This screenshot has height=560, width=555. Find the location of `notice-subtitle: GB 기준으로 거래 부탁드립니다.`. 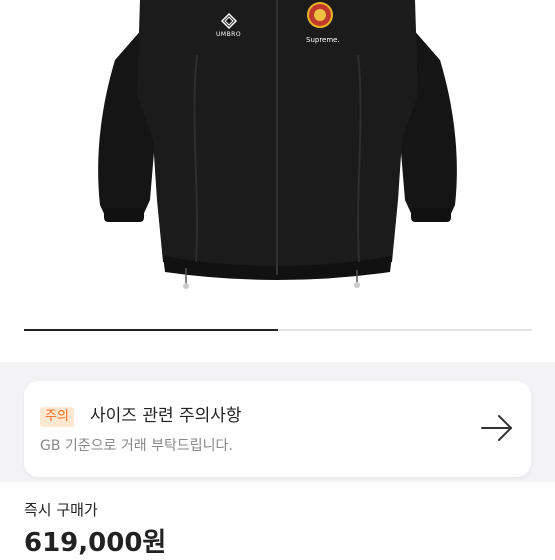

notice-subtitle: GB 기준으로 거래 부탁드립니다. is located at coordinates (136, 446).